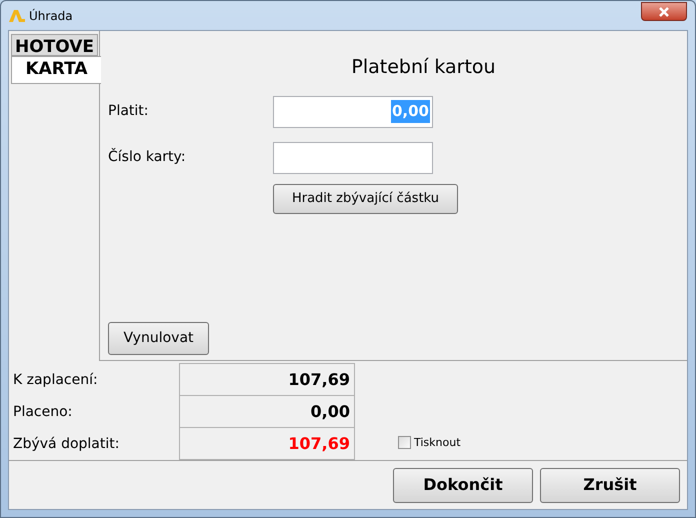  Describe the element at coordinates (410, 111) in the screenshot. I see `field-value: 0,00` at that location.